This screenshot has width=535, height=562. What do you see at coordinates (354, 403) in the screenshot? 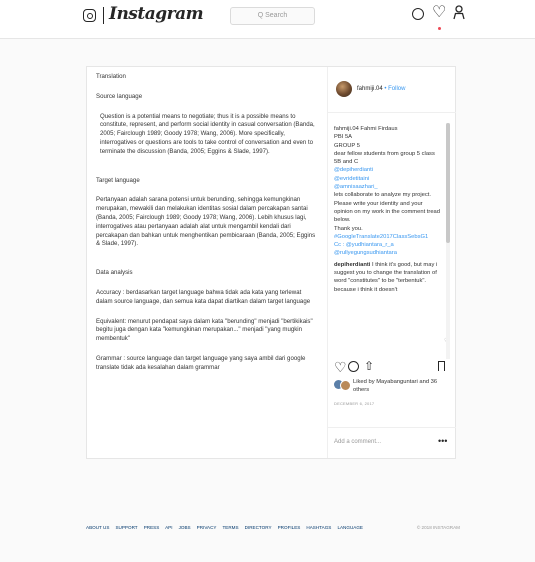
I see `post-date: DECEMBER 6, 2017` at bounding box center [354, 403].